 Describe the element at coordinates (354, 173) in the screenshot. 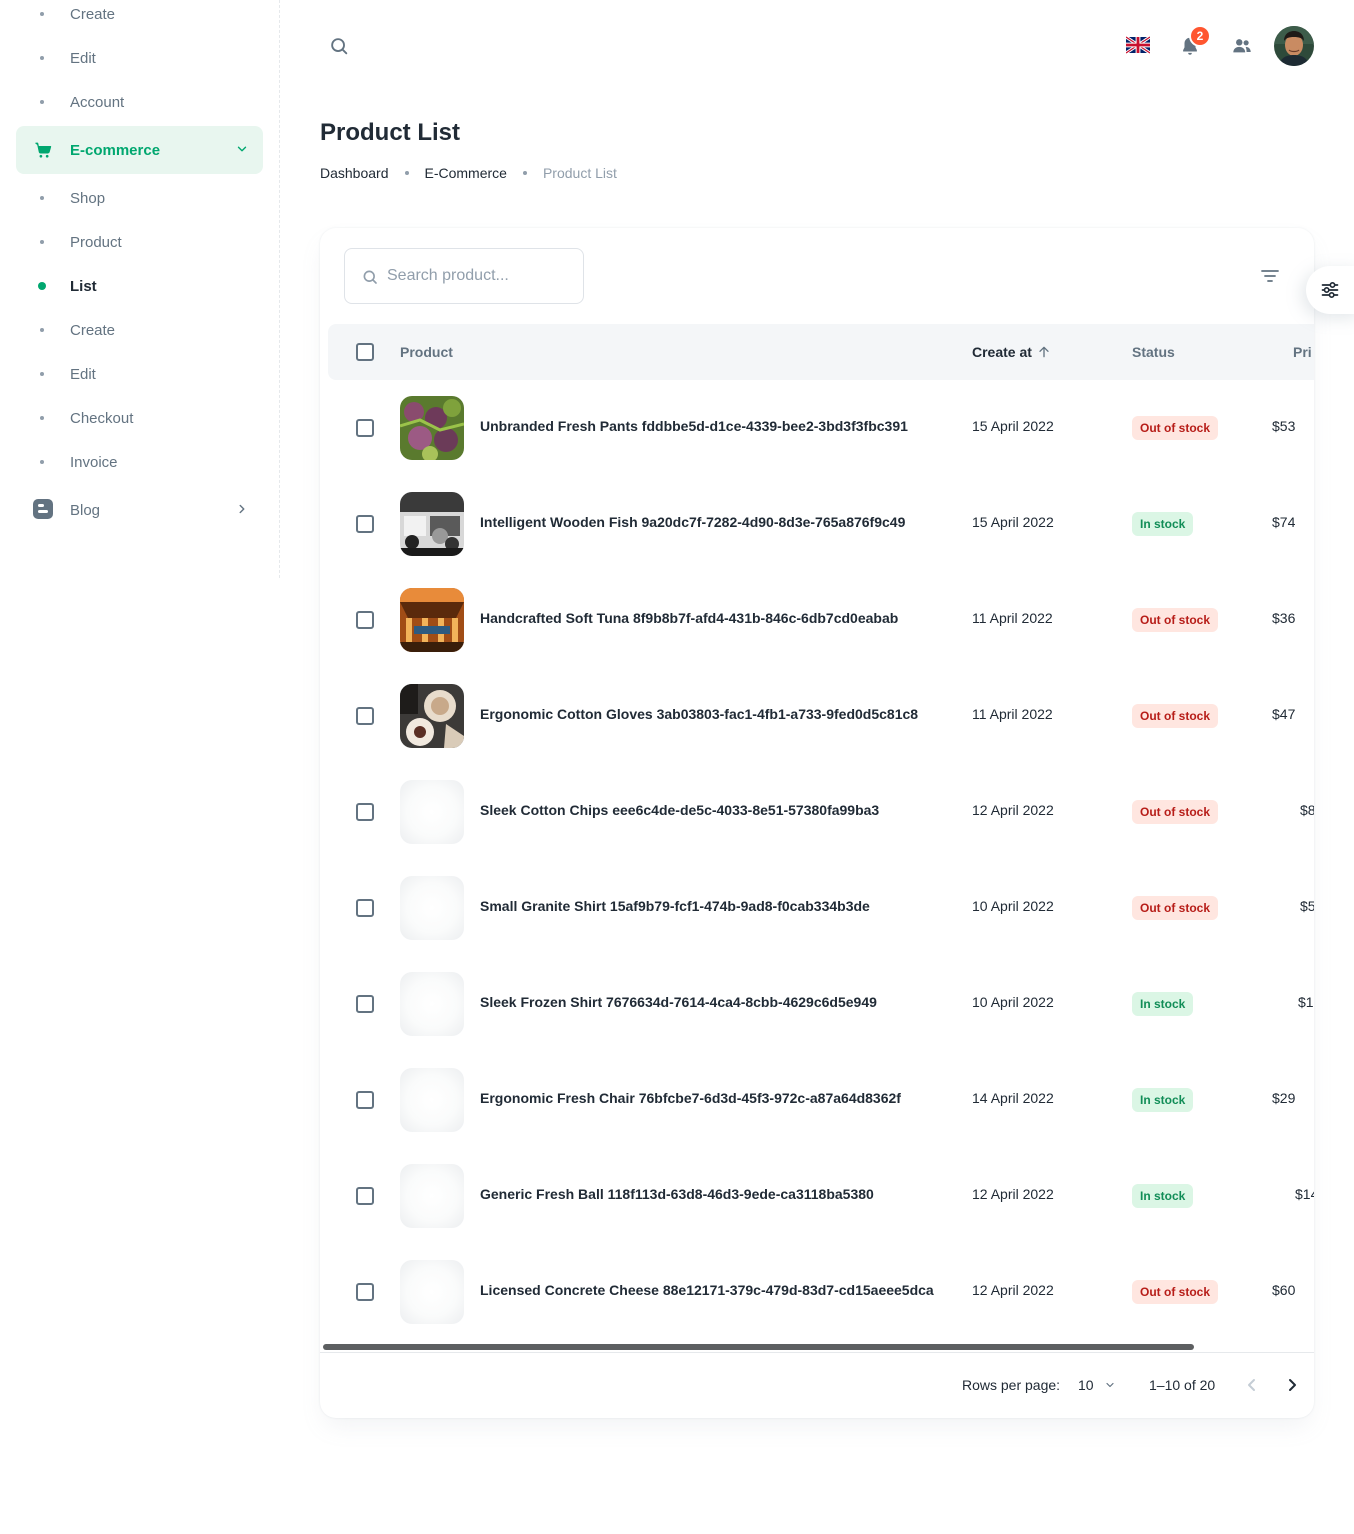

I see `breadcrumb-dashboard: Dashboard` at that location.